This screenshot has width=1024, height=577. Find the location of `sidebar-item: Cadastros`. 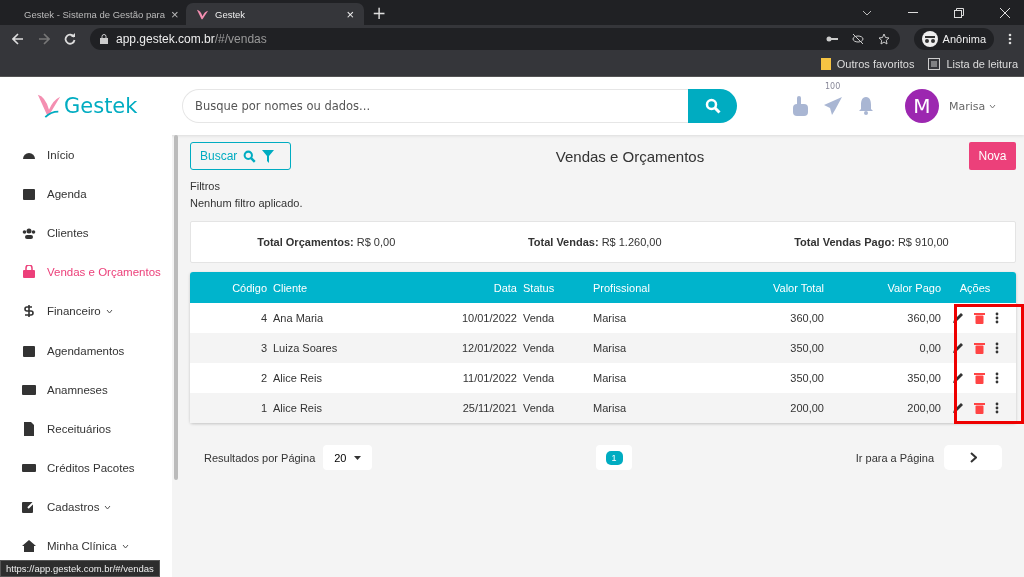

sidebar-item: Cadastros is located at coordinates (86, 507).